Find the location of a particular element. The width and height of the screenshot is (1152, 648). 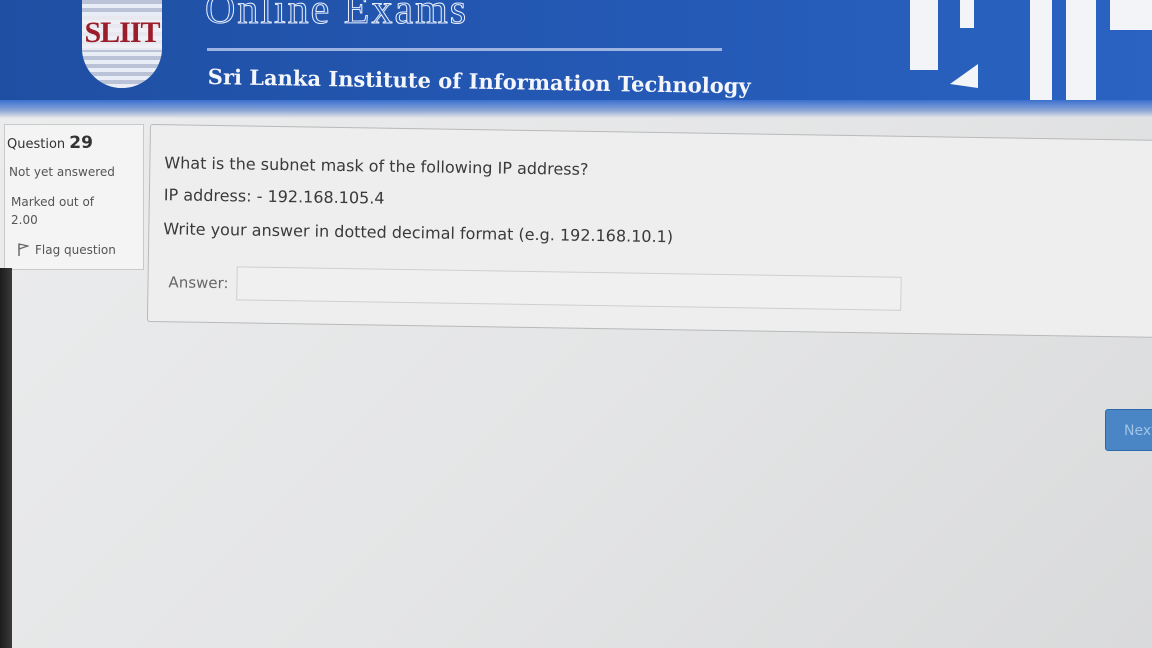

marked-out-of-label: Marked out of is located at coordinates (53, 202).